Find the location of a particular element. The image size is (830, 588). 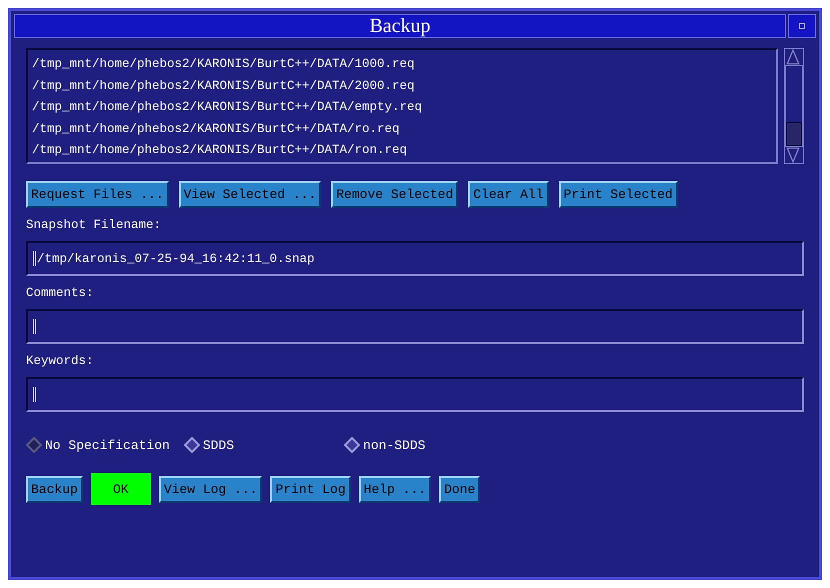

status-indicator: OK is located at coordinates (120, 489).